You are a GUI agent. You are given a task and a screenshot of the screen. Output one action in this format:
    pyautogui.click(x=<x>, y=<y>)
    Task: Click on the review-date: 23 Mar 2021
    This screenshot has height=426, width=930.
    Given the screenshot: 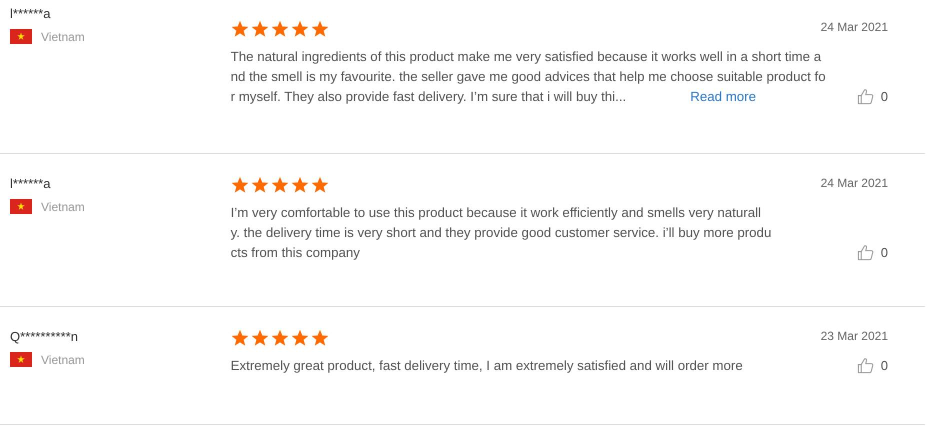 What is the action you would take?
    pyautogui.click(x=854, y=336)
    